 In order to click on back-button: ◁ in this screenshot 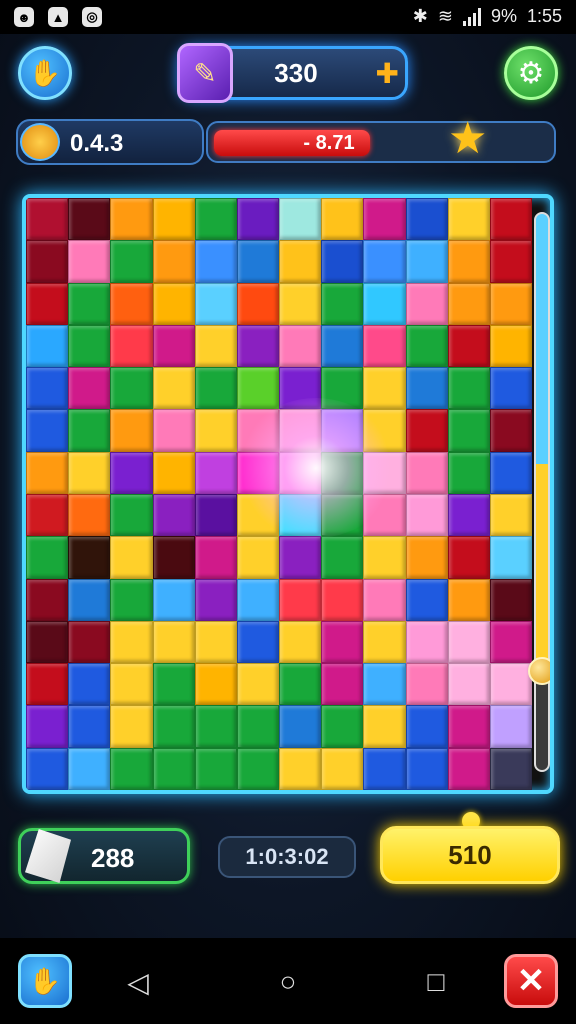, I will do `click(138, 982)`.